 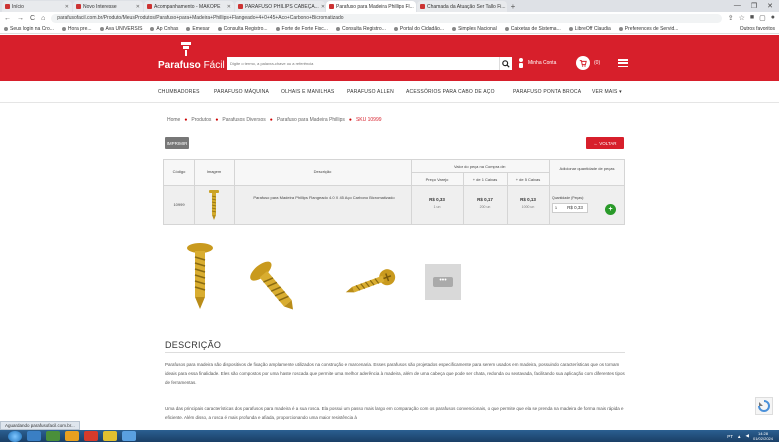 What do you see at coordinates (773, 18) in the screenshot?
I see `profile-icon: ●` at bounding box center [773, 18].